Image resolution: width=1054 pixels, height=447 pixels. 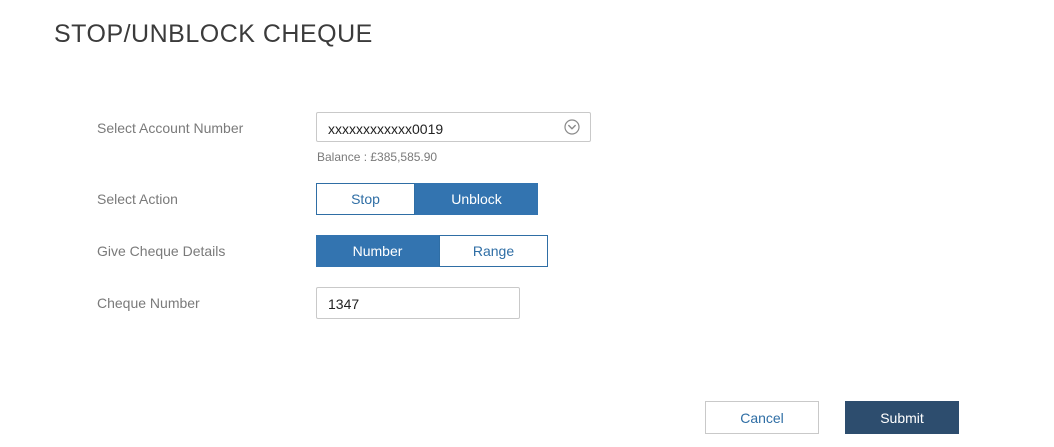 I want to click on select-action-label: Select Action, so click(x=137, y=199).